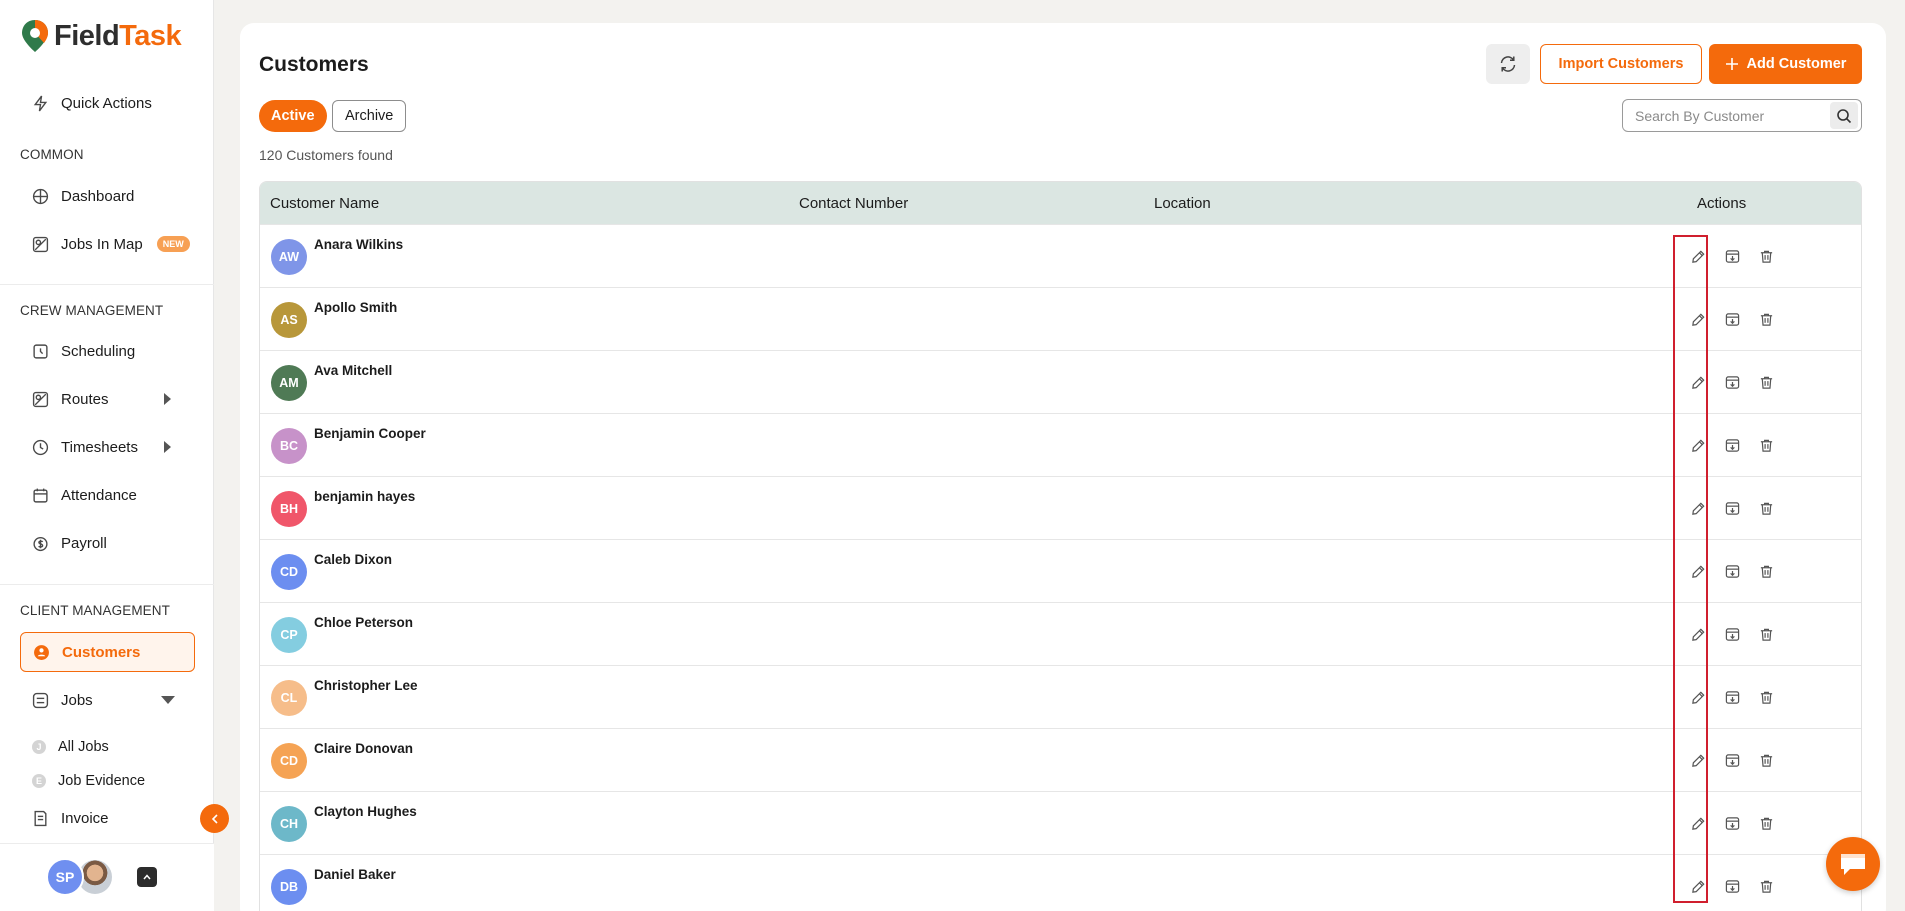 Image resolution: width=1905 pixels, height=911 pixels. Describe the element at coordinates (1060, 633) in the screenshot. I see `table-row: CP Chloe Peterson` at that location.